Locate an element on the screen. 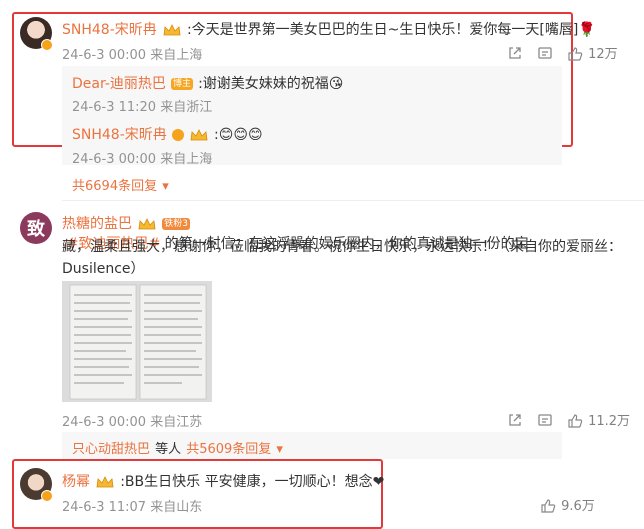 This screenshot has width=644, height=529. comment-text: :今天是世界第一美女巴巴的生日~生日快乐！爱你每一天[嘴唇]🌹 is located at coordinates (391, 30).